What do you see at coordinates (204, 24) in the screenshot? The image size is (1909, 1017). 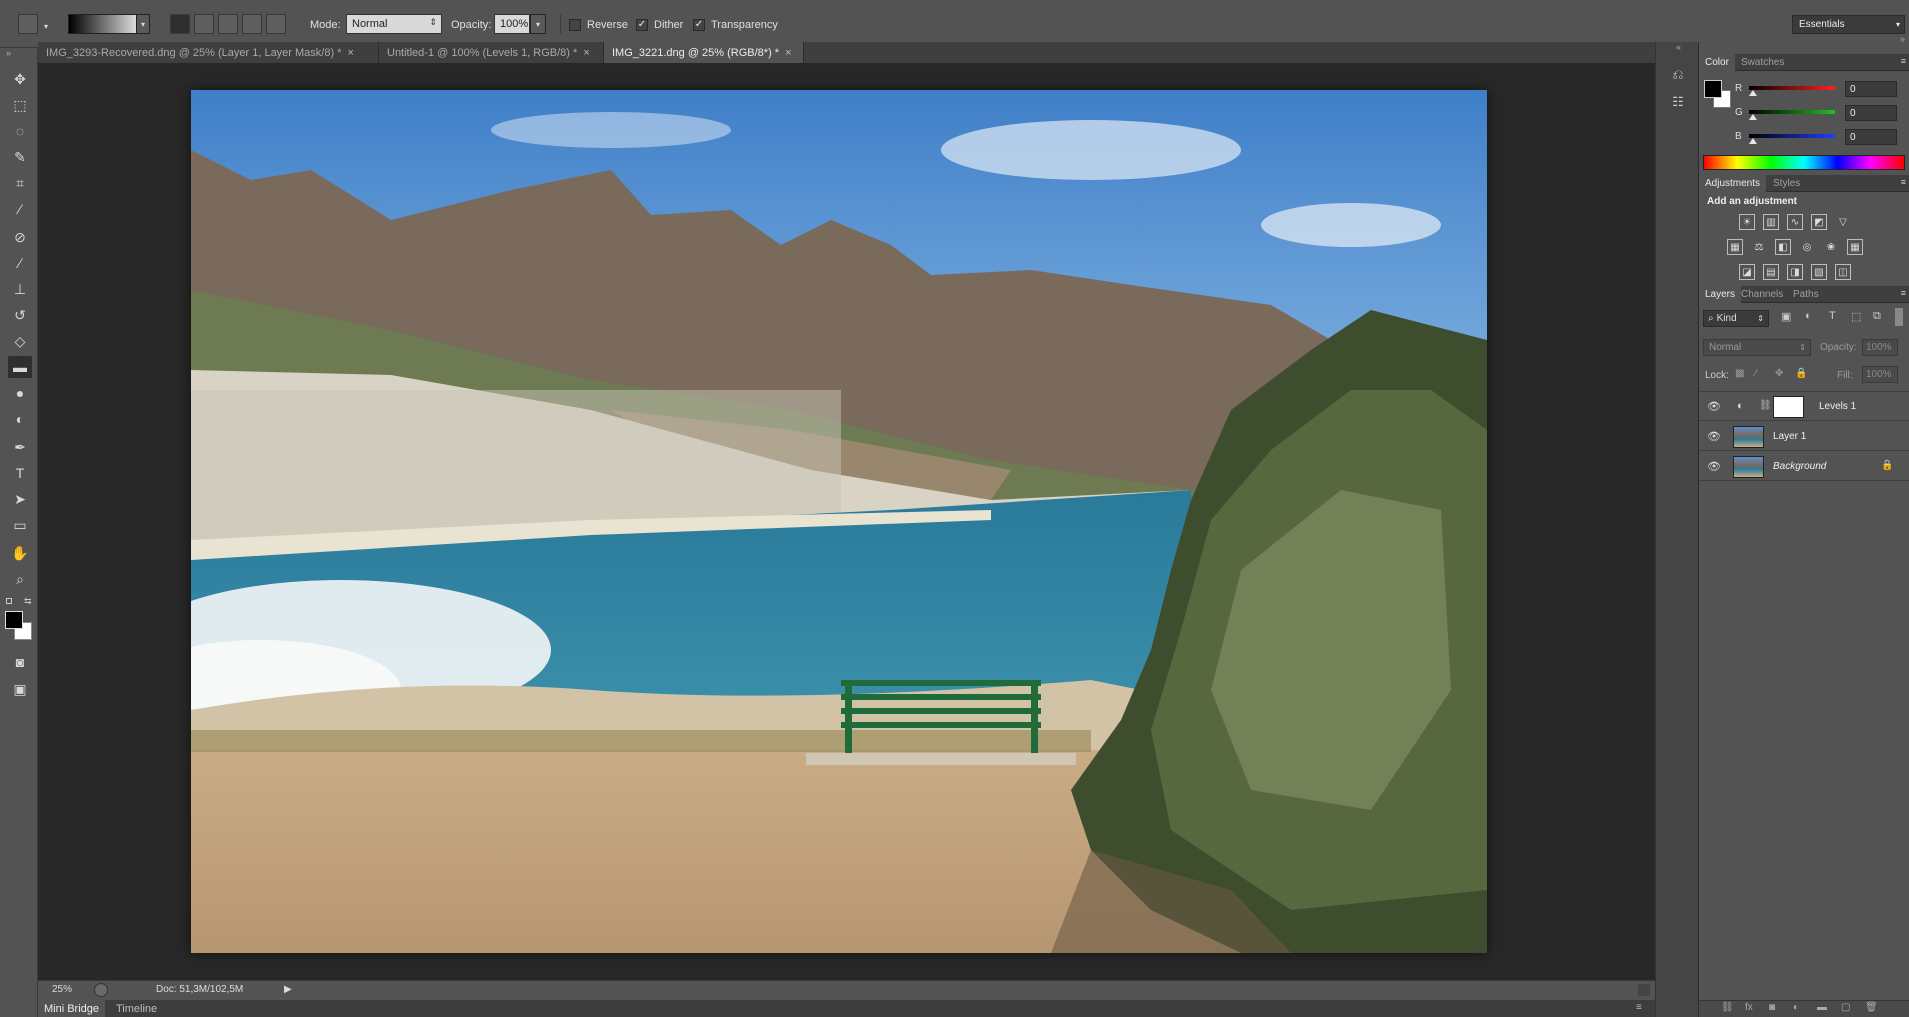 I see `radial-gradient-button` at bounding box center [204, 24].